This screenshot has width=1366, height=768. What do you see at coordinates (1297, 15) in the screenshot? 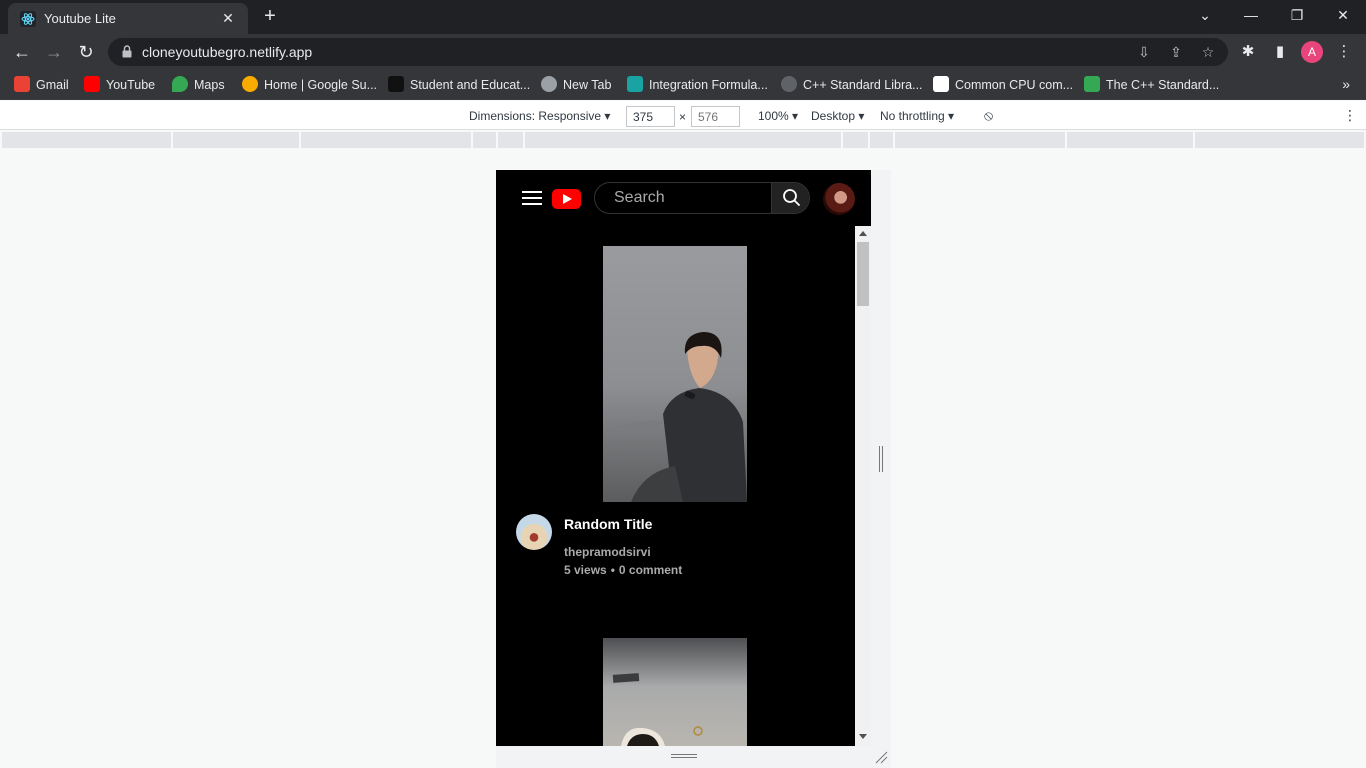
I see `restore-button: ❐` at bounding box center [1297, 15].